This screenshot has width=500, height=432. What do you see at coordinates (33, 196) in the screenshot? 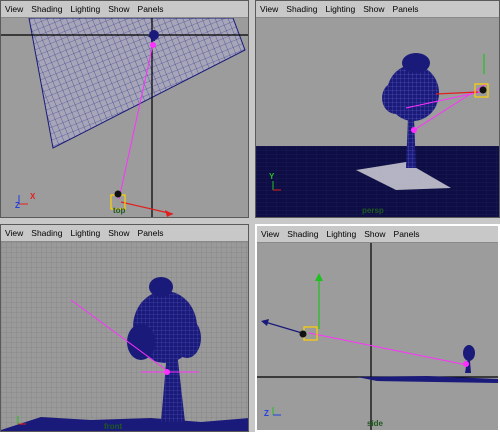
I see `axis-x-label: X` at bounding box center [33, 196].